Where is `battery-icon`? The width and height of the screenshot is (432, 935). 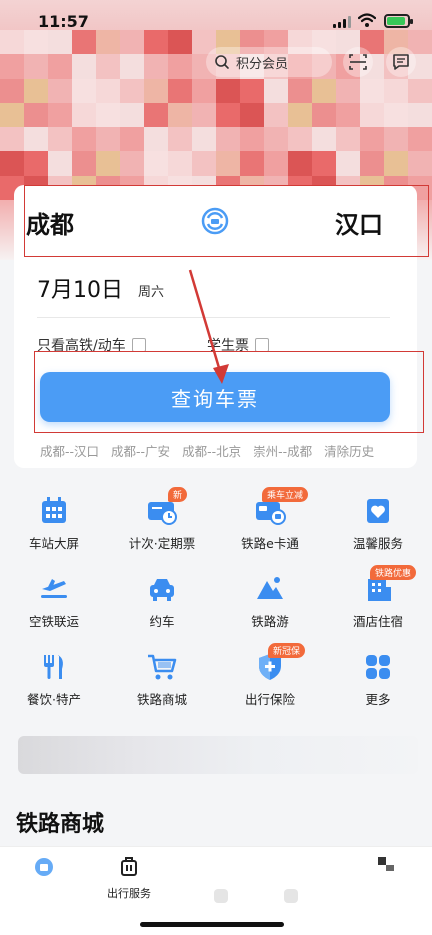 battery-icon is located at coordinates (398, 21).